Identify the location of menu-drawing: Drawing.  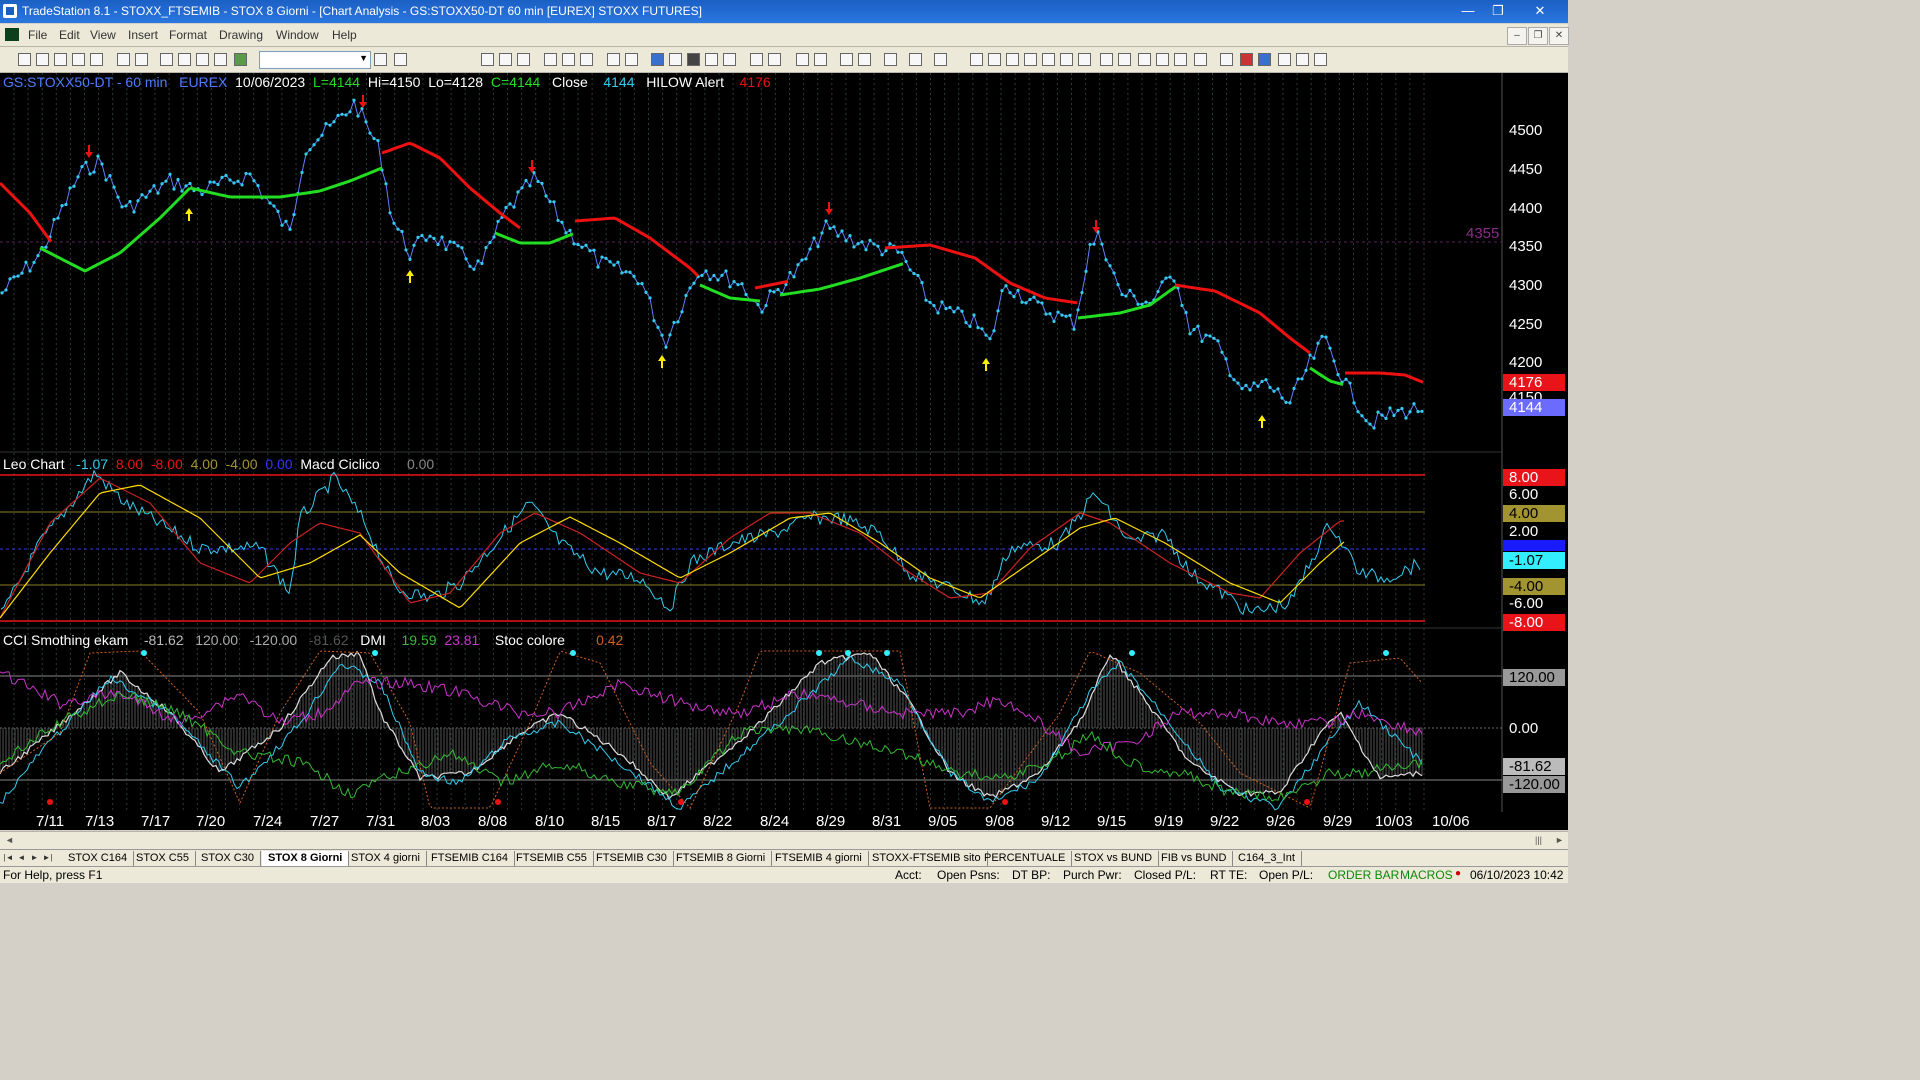
(241, 35).